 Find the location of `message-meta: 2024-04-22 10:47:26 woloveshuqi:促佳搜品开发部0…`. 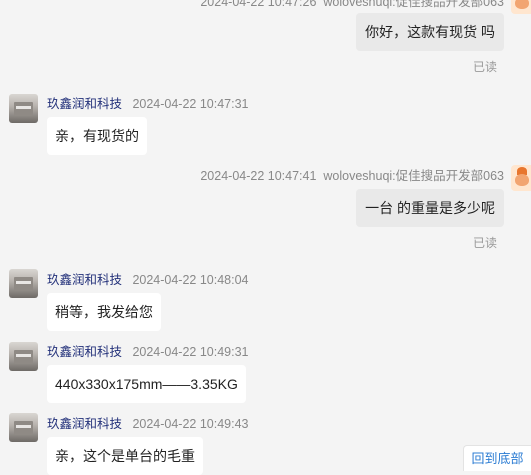

message-meta: 2024-04-22 10:47:26 woloveshuqi:促佳搜品开发部0… is located at coordinates (352, 5).